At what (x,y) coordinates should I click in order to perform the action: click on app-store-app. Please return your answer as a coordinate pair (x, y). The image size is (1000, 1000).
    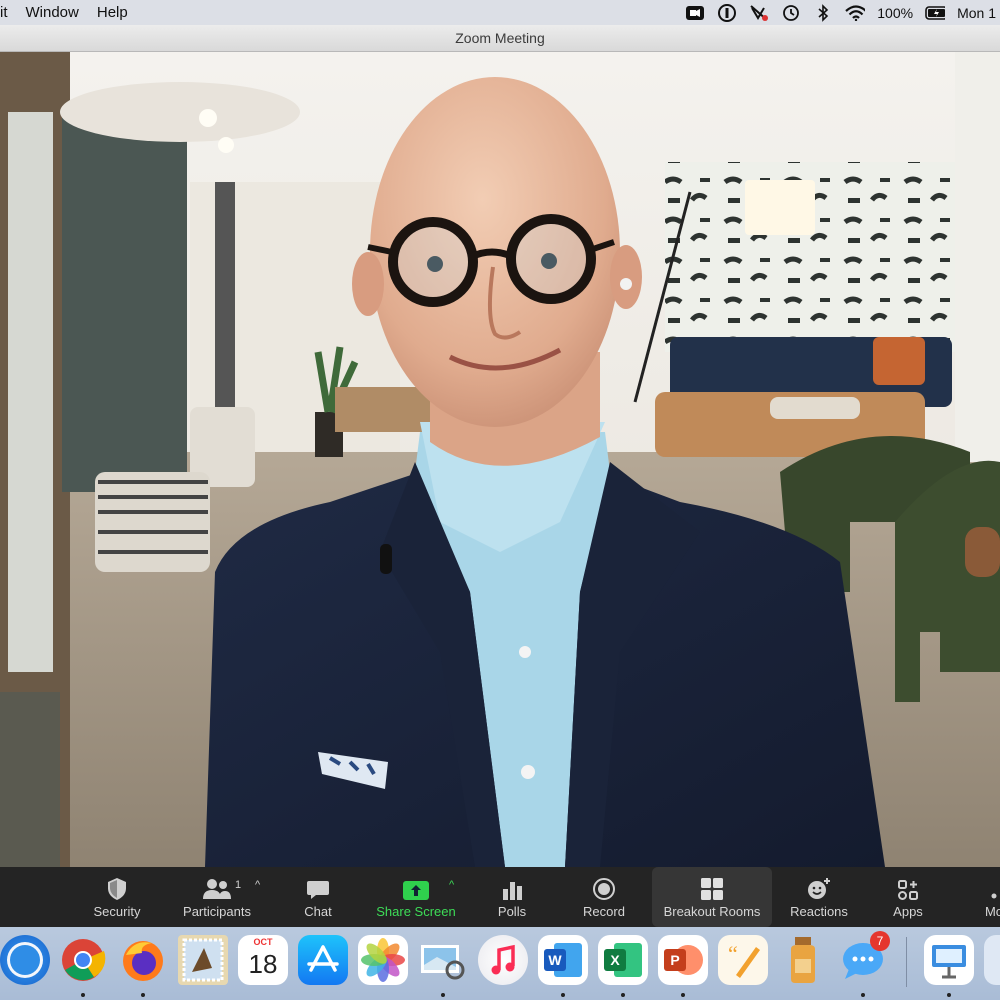
    Looking at the image, I should click on (323, 960).